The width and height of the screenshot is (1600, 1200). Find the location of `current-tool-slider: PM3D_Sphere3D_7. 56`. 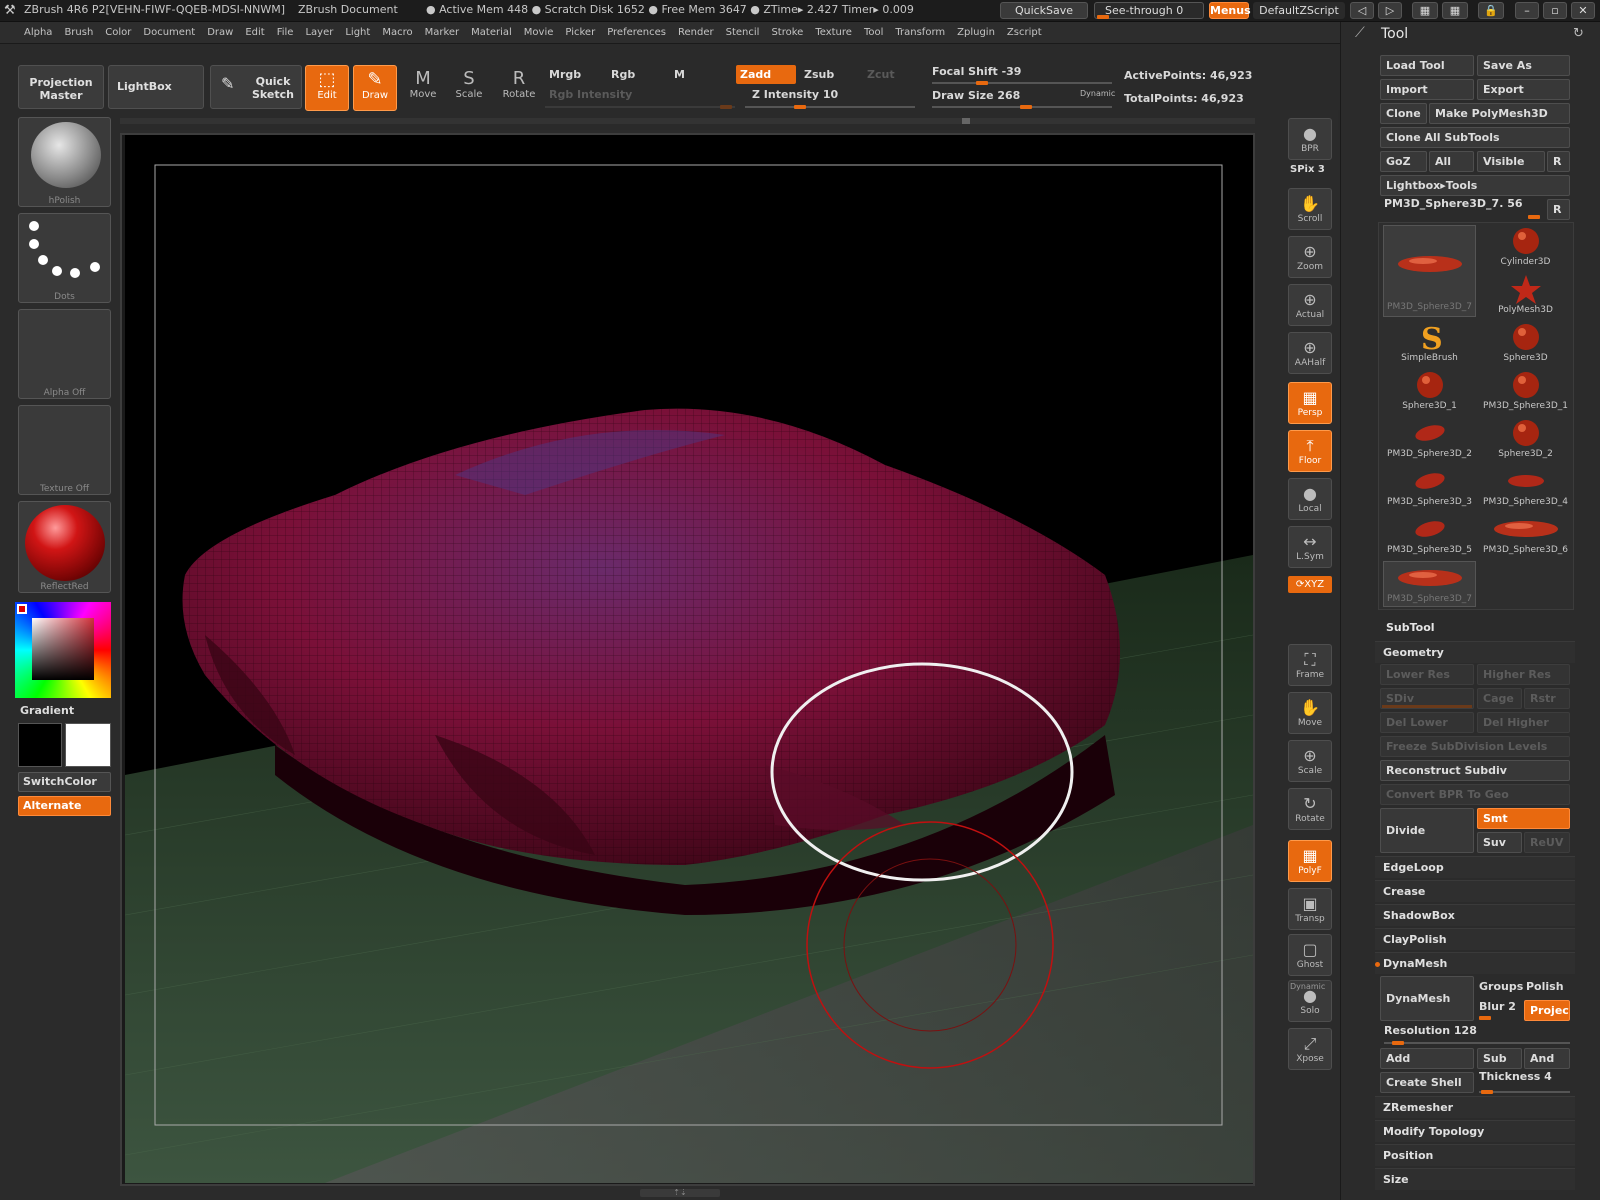

current-tool-slider: PM3D_Sphere3D_7. 56 is located at coordinates (1462, 208).